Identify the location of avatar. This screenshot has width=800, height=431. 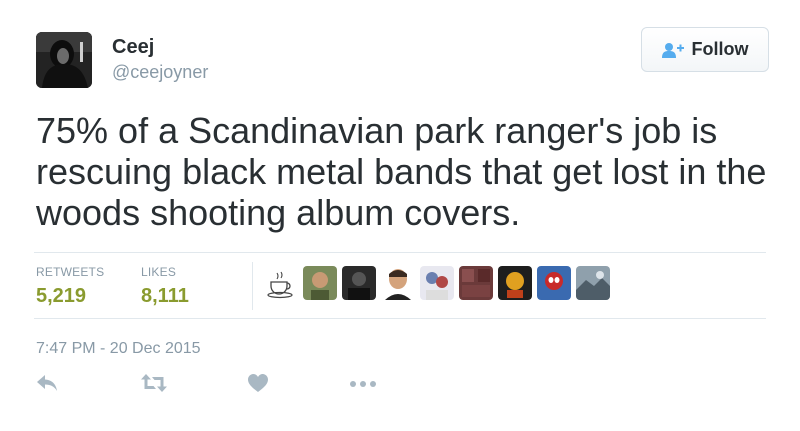
(64, 60).